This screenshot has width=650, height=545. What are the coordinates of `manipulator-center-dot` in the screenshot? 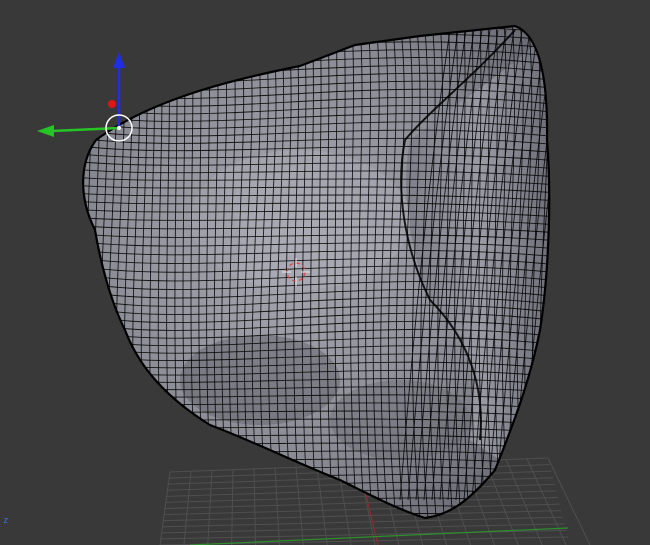 It's located at (119, 128).